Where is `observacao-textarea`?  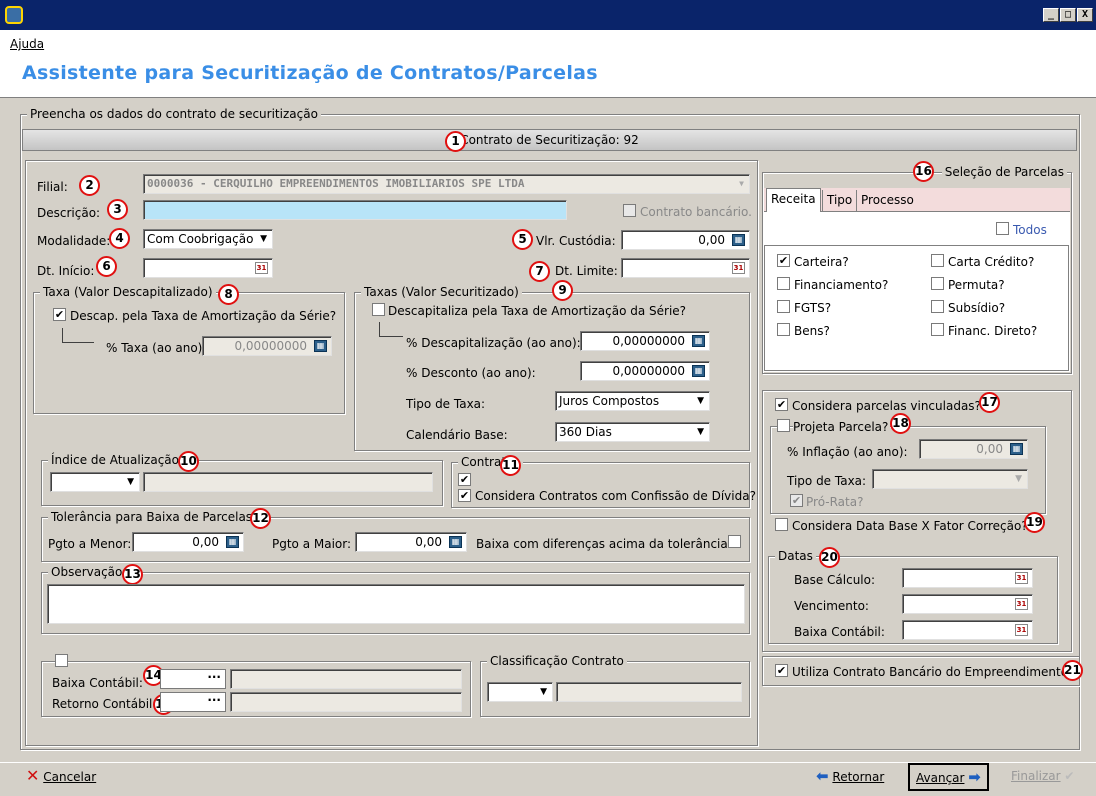
observacao-textarea is located at coordinates (396, 604).